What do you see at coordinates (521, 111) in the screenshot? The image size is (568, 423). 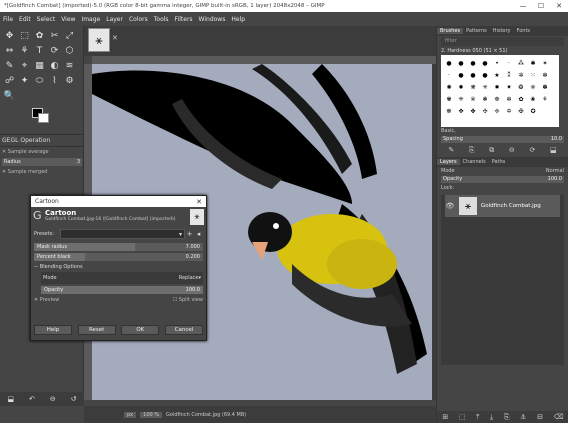 I see `brush-preset-icon: ✠` at bounding box center [521, 111].